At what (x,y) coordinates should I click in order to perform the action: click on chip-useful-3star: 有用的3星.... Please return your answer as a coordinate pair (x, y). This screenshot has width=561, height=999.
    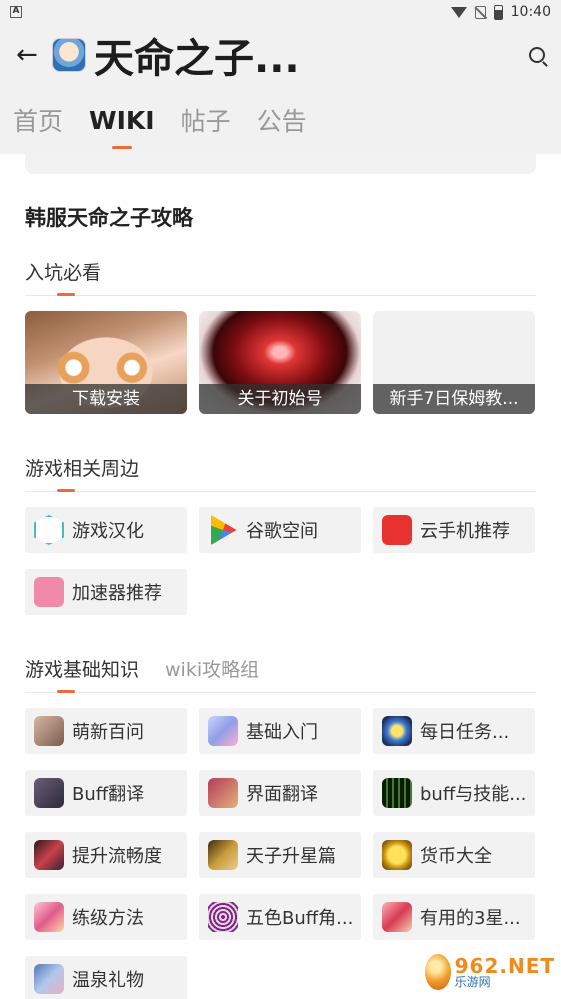
    Looking at the image, I should click on (454, 917).